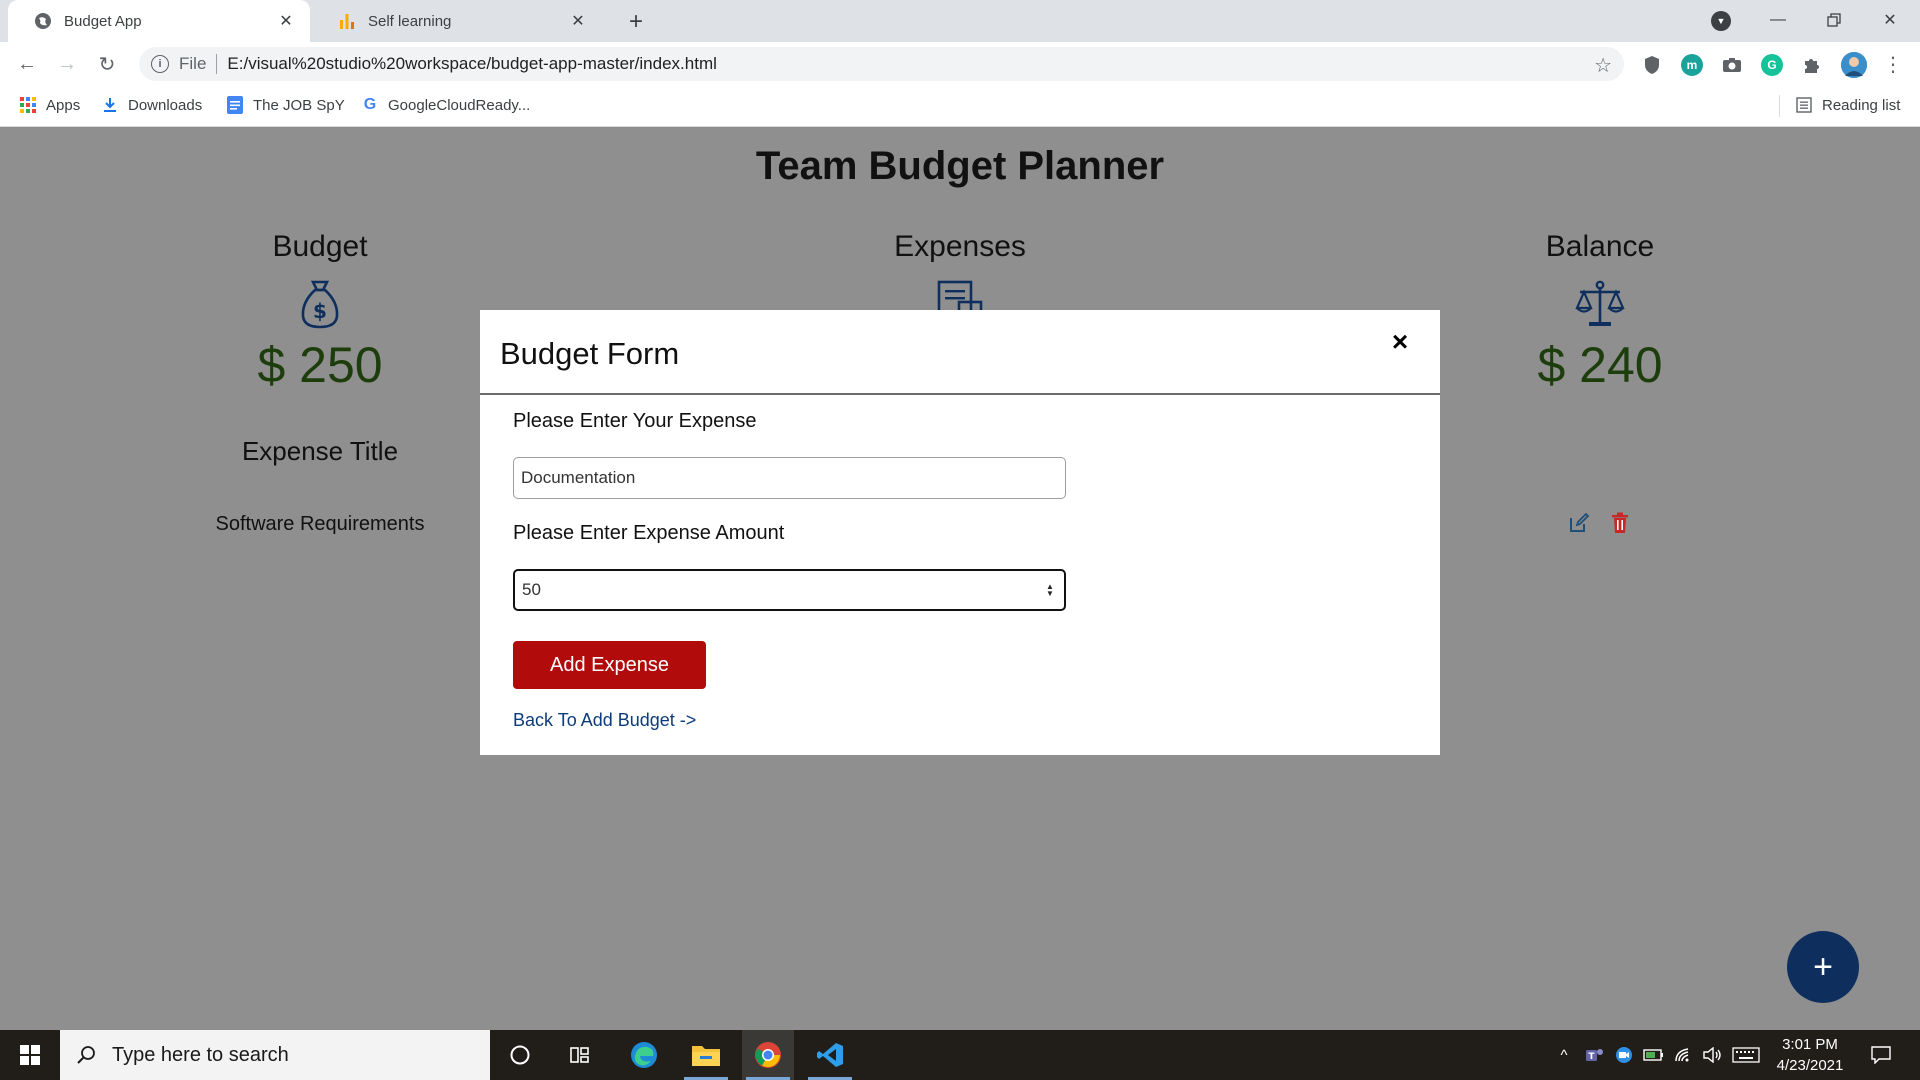 This screenshot has height=1080, width=1920. Describe the element at coordinates (789, 590) in the screenshot. I see `expense-amount-input` at that location.